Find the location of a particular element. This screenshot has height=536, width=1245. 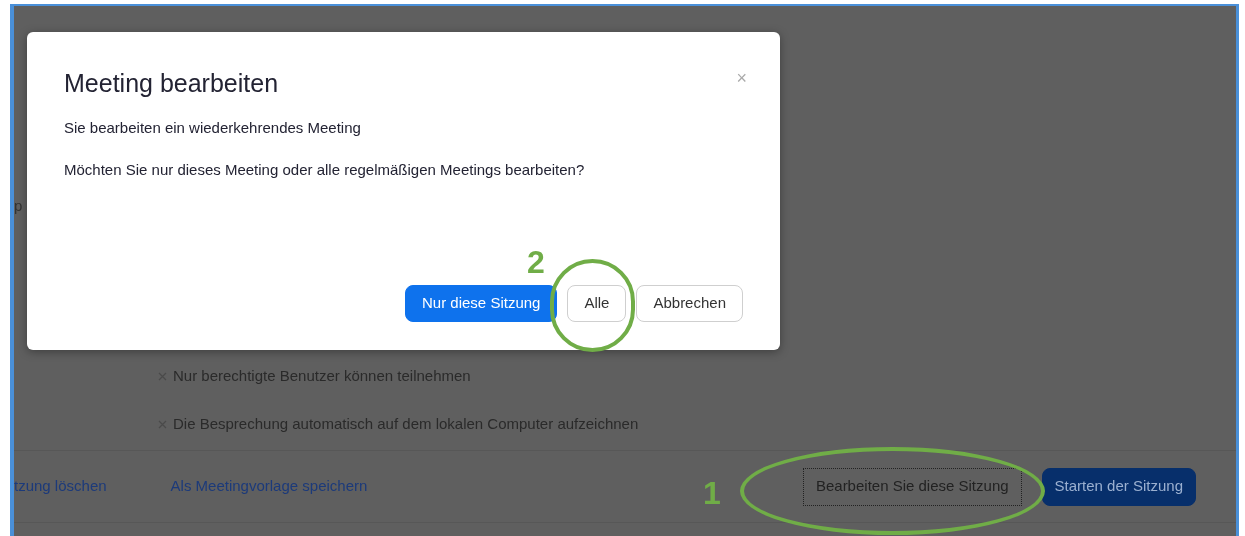

dialog-button: Alle is located at coordinates (597, 303).